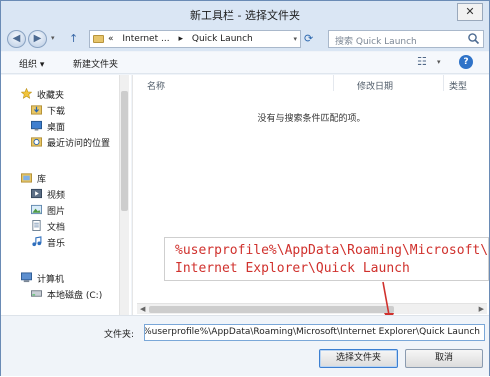  I want to click on new-folder-button: 新建文件夹, so click(95, 63).